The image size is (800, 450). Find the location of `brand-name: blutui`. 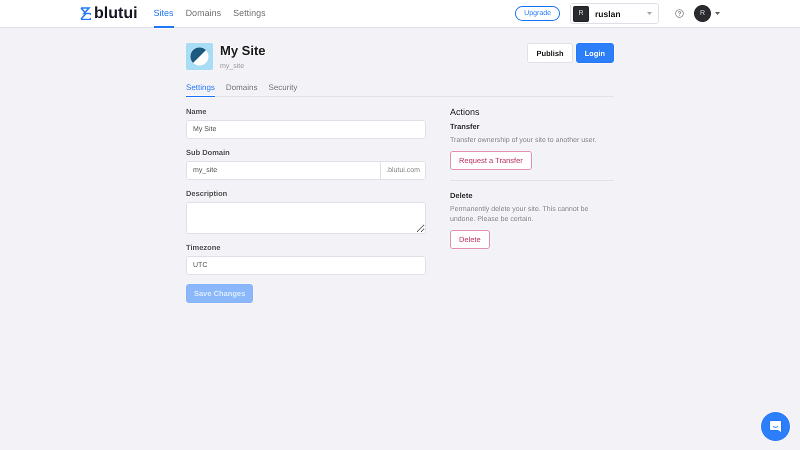

brand-name: blutui is located at coordinates (116, 13).